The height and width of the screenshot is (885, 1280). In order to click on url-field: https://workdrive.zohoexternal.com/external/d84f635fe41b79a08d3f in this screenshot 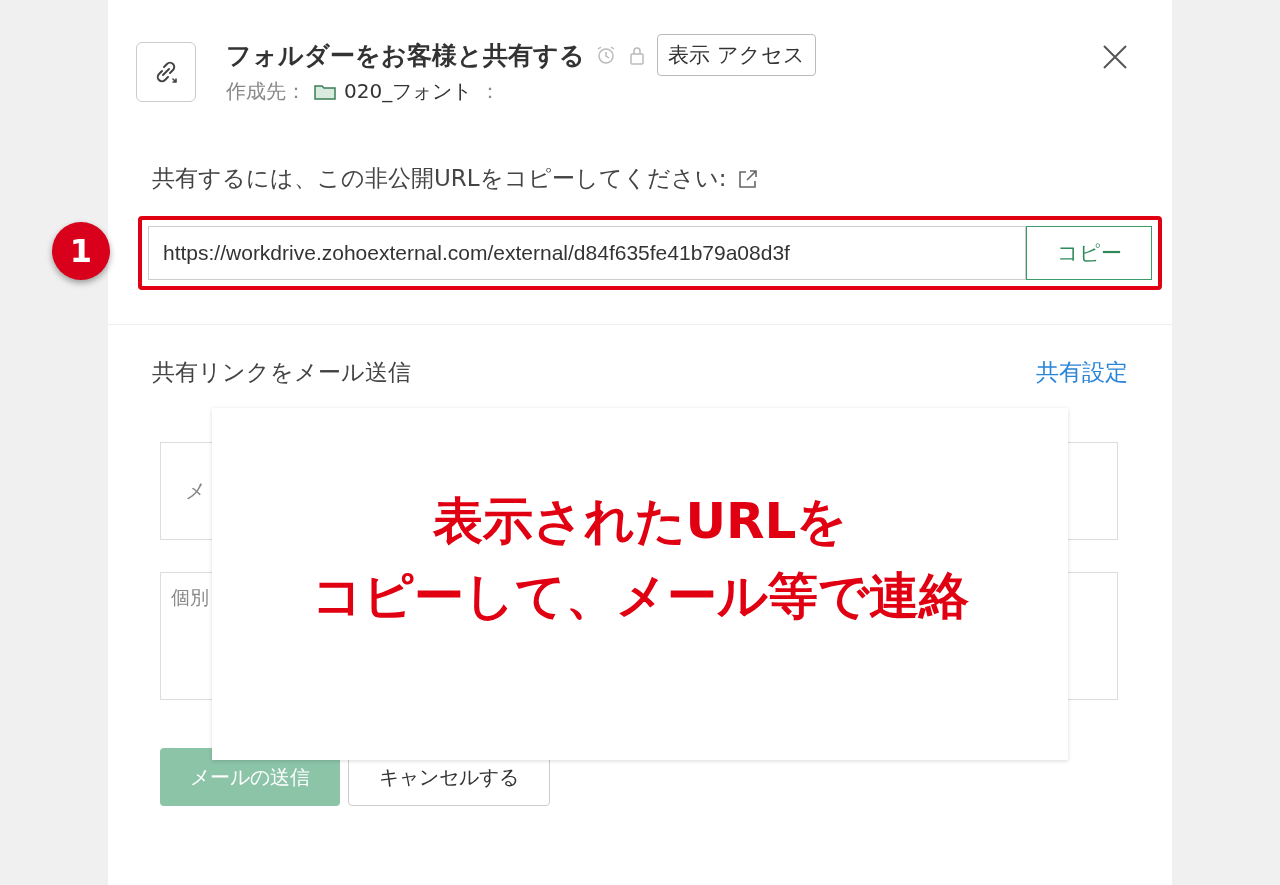, I will do `click(587, 253)`.